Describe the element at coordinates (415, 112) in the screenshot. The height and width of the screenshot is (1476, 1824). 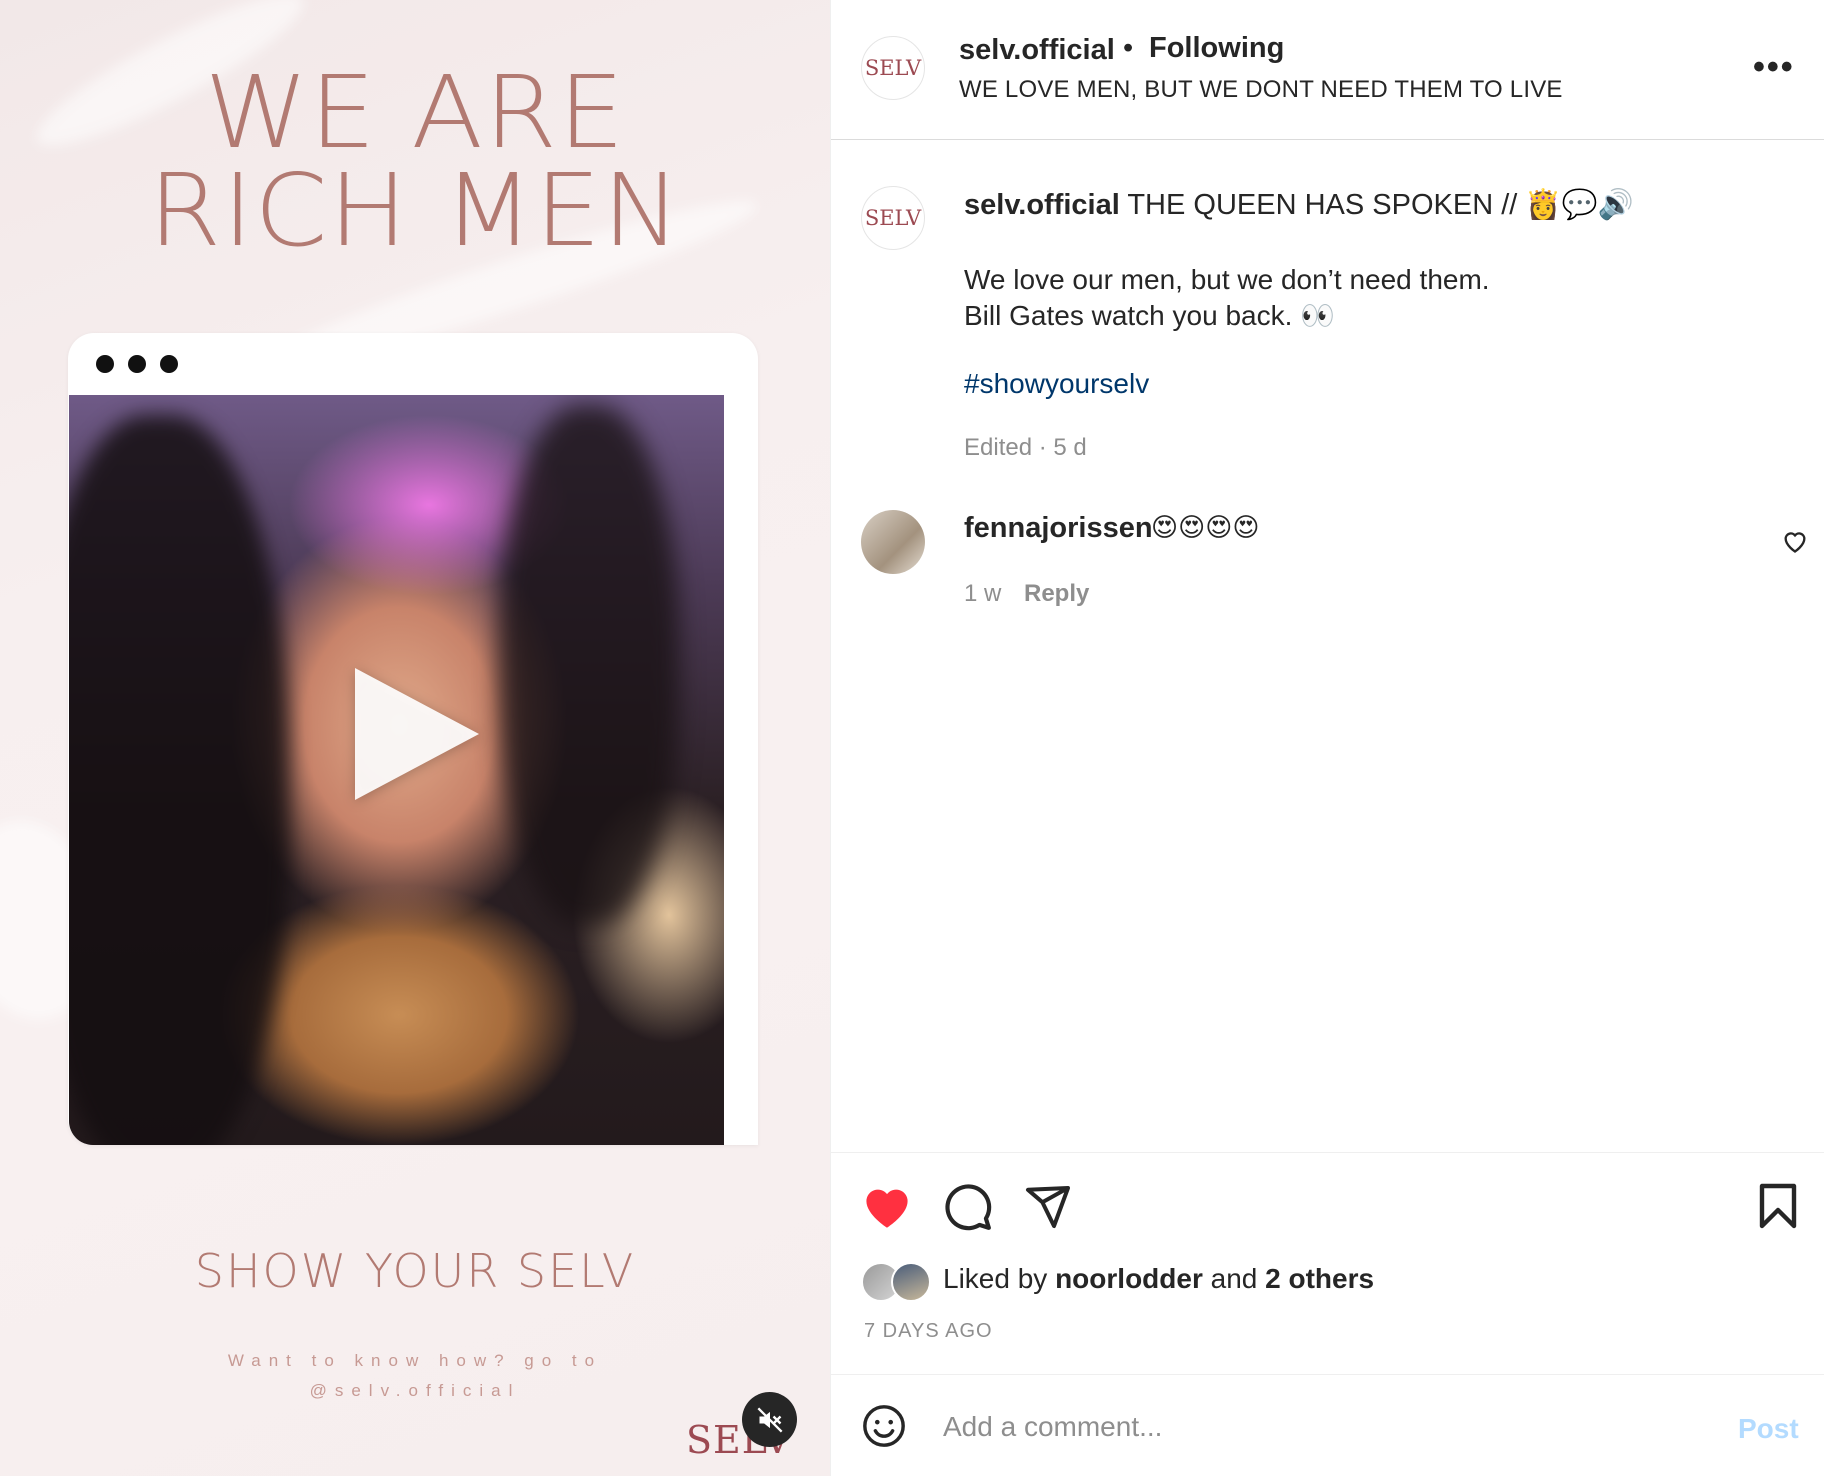
I see `headline-line-1: WE ARE` at that location.